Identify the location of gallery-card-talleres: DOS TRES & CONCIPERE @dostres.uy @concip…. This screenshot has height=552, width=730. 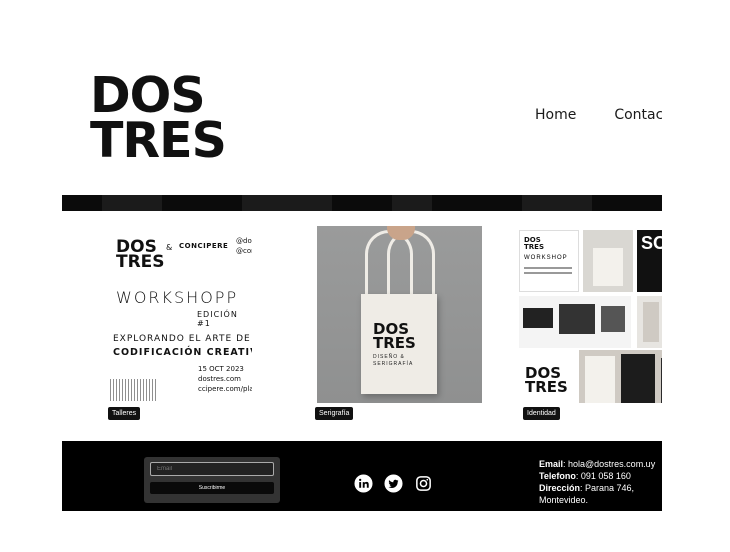
(157, 314).